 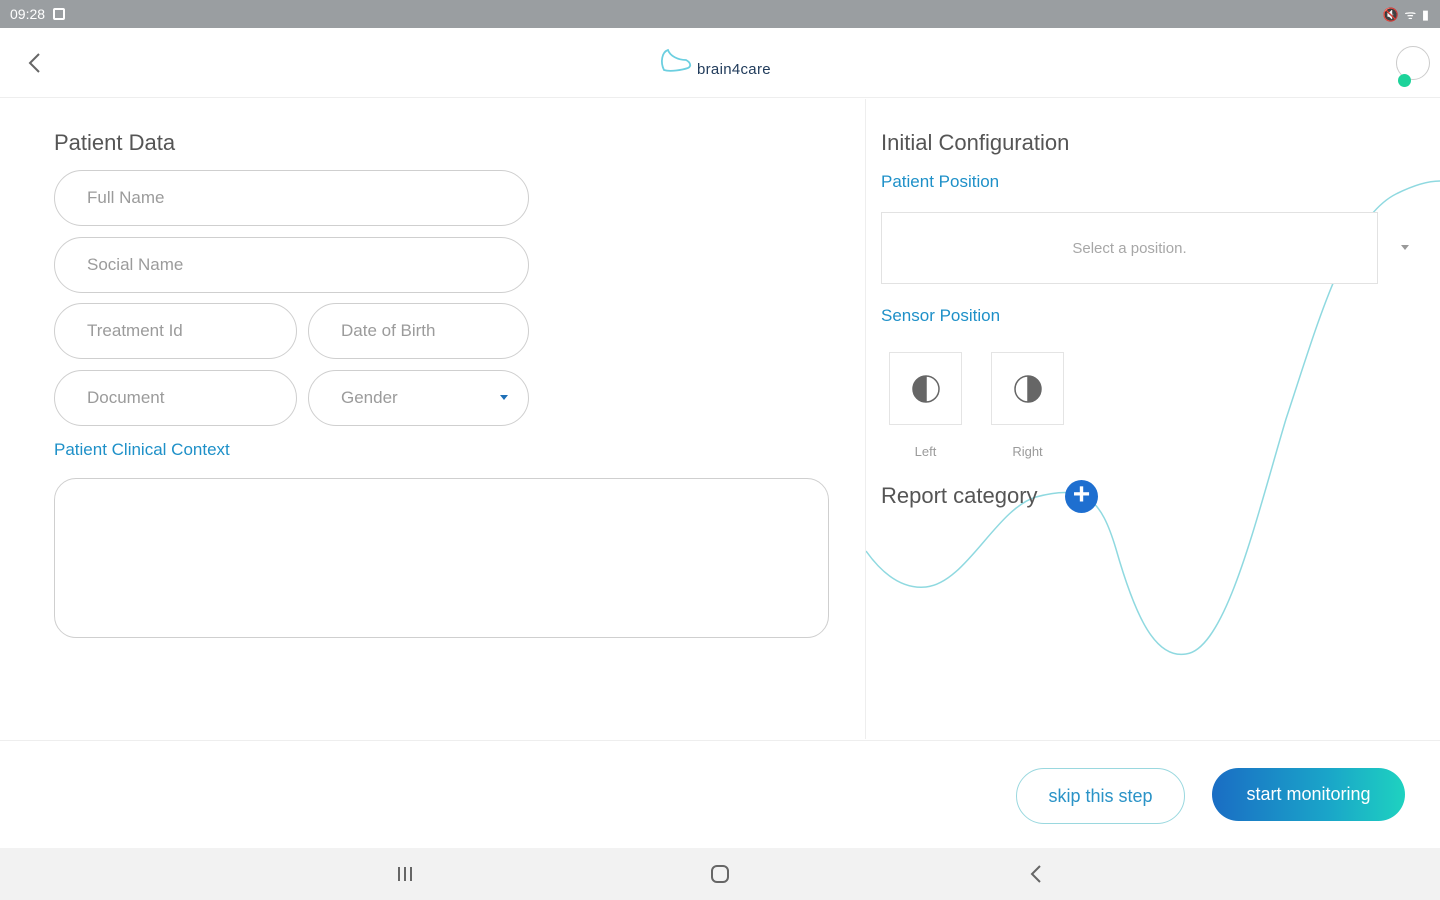 I want to click on patient-position-select: Select a position., so click(x=1129, y=248).